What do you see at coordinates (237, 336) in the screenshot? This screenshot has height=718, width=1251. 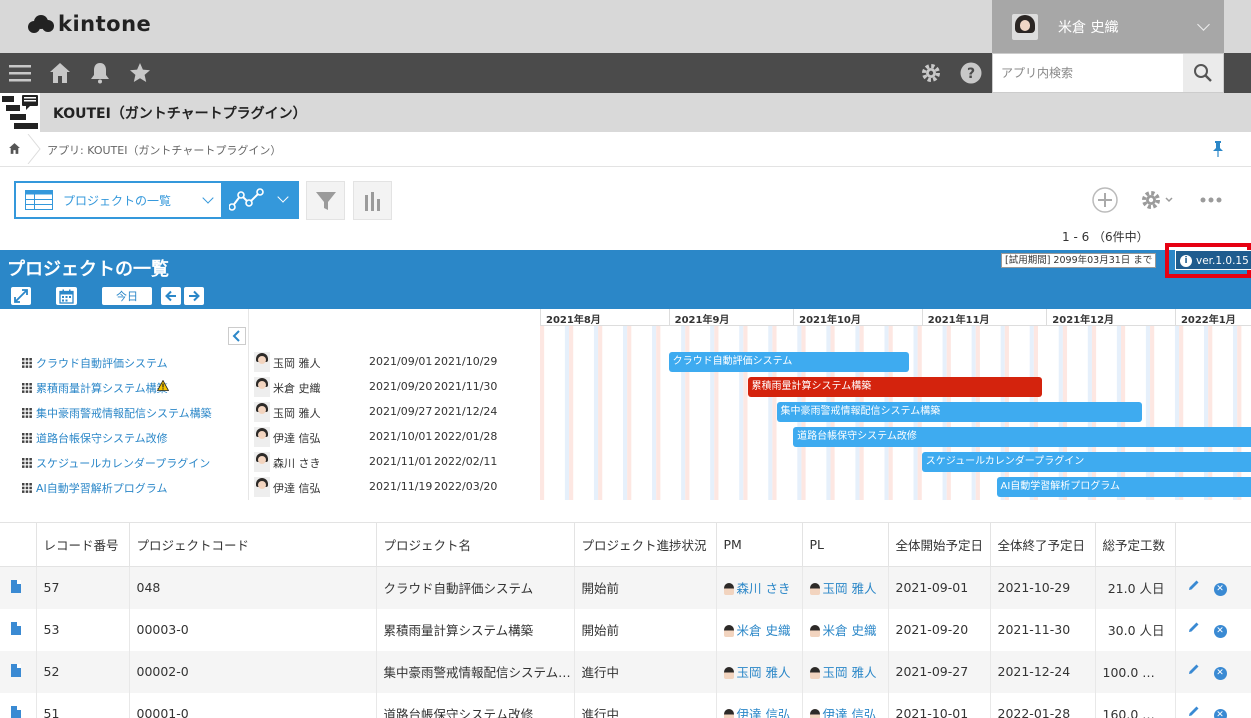 I see `collapse-panel-button` at bounding box center [237, 336].